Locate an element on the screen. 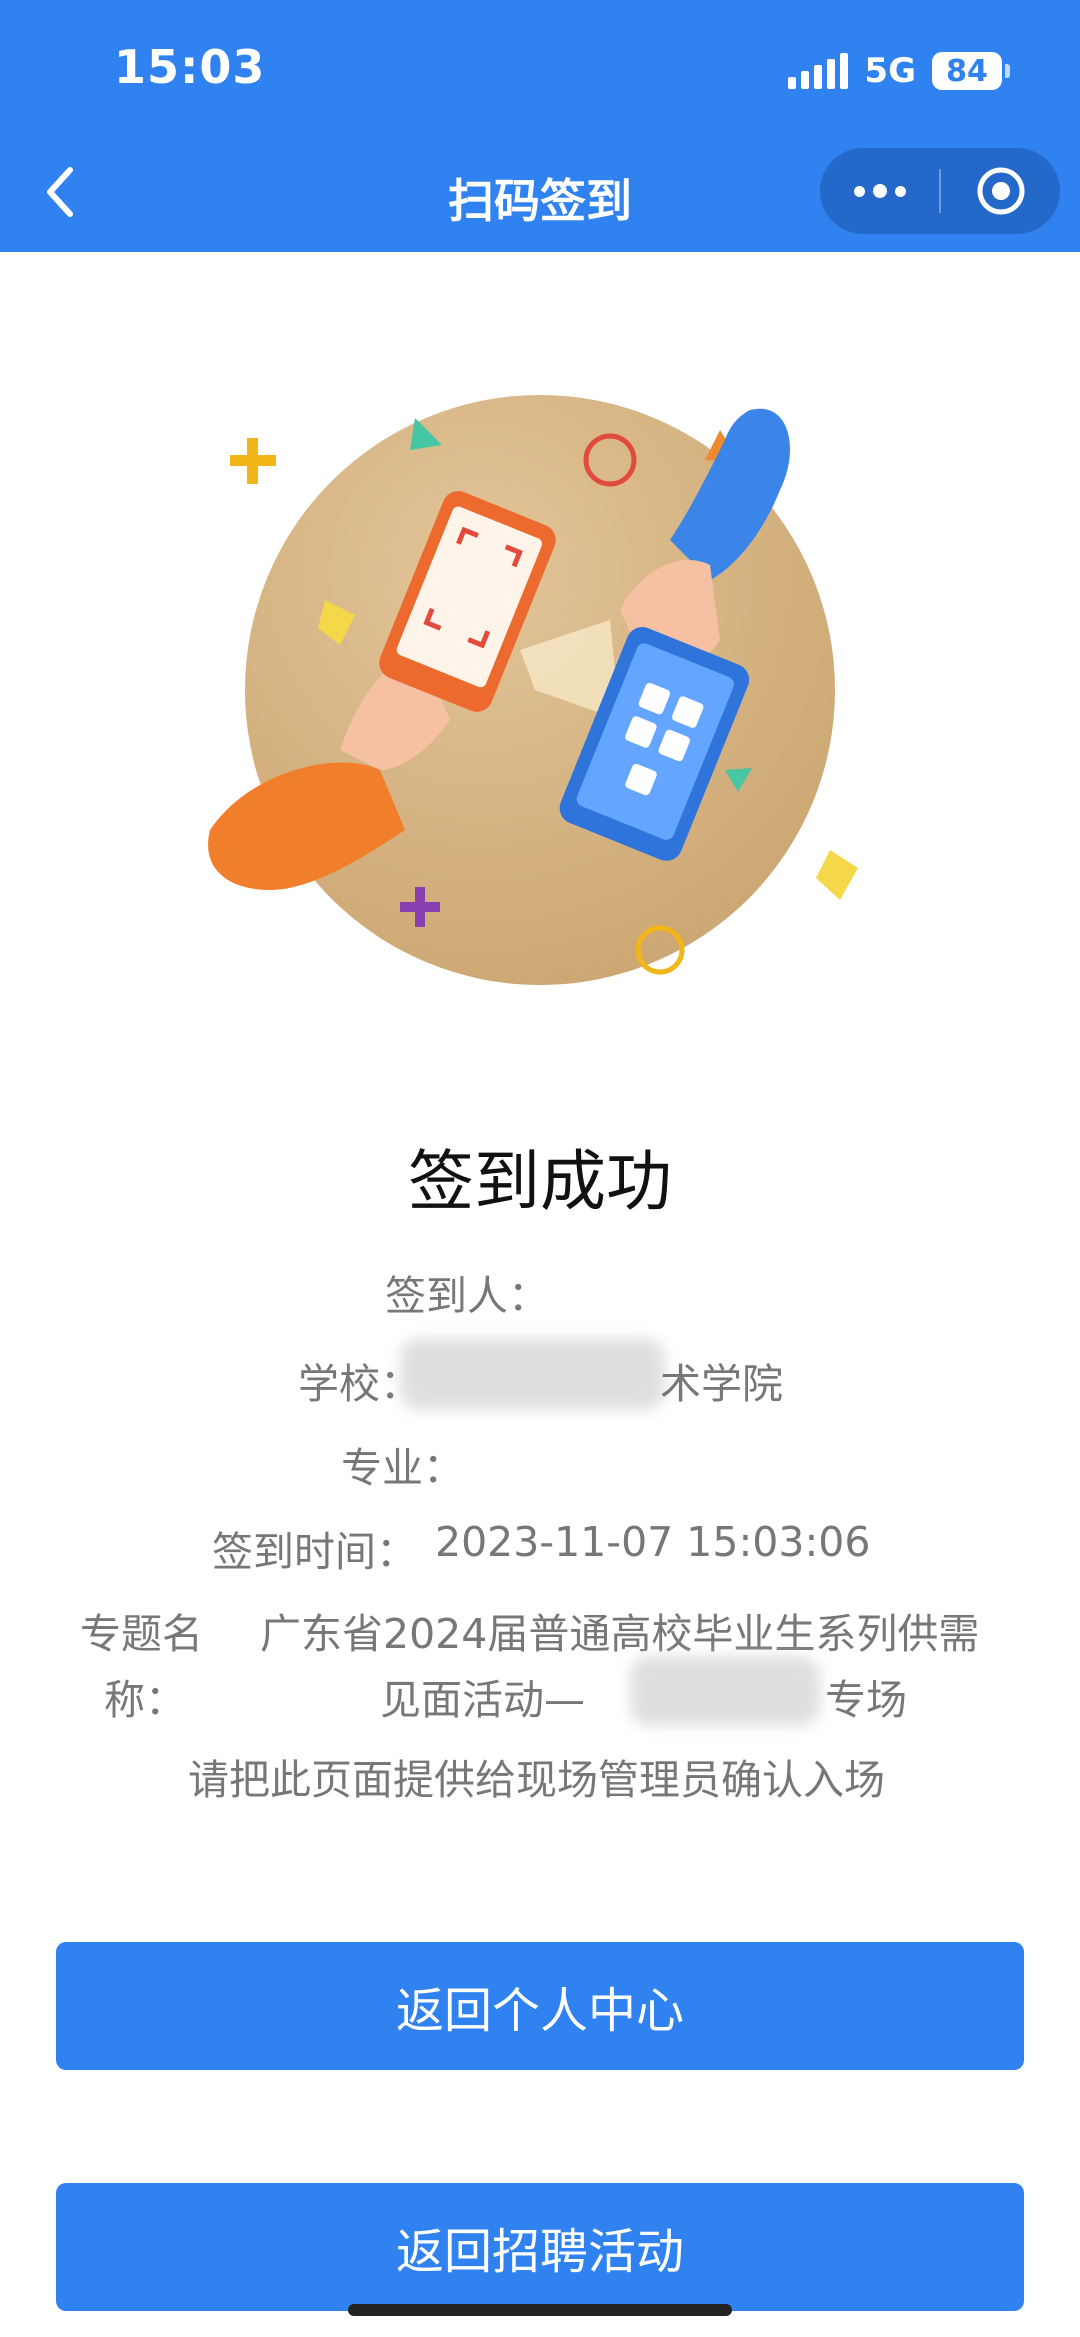 The image size is (1080, 2337). topic-label-line1: 专题名 is located at coordinates (141, 1634).